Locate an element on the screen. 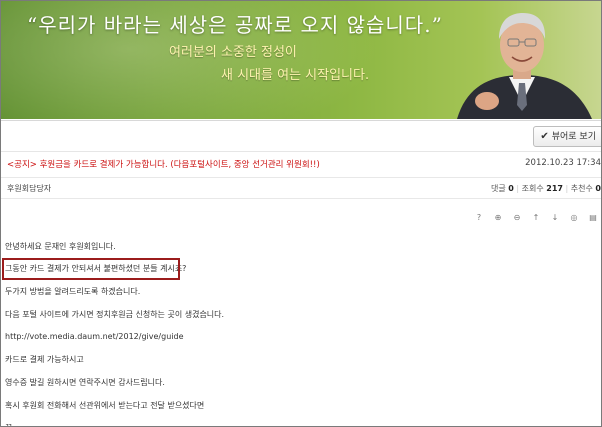 The width and height of the screenshot is (602, 427). post-stats: 댓글 0 | 조회수 217 | 추천수 0 is located at coordinates (545, 188).